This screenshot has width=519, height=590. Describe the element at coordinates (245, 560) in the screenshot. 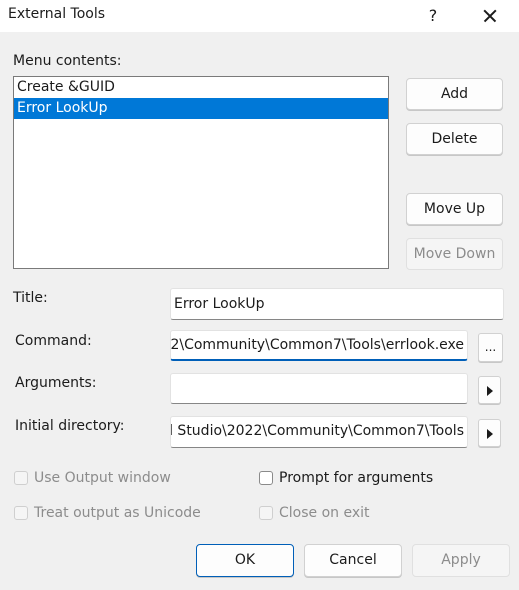

I see `ok-button: OK` at that location.